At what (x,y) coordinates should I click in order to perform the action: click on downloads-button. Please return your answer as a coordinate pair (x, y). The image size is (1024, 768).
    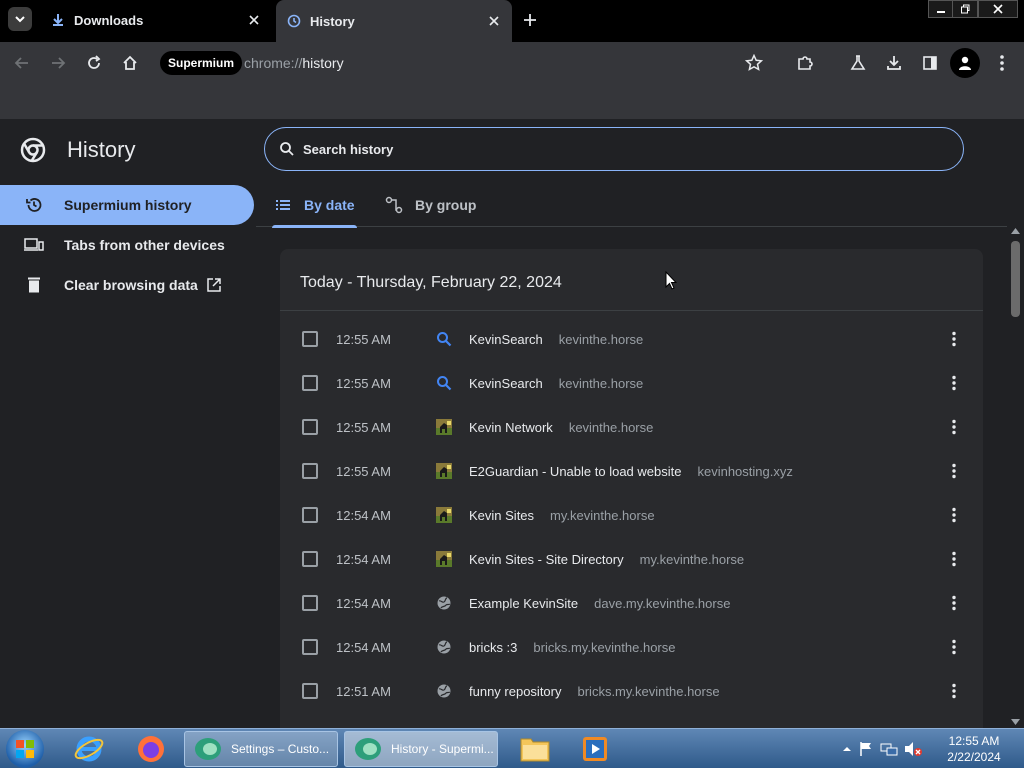
    Looking at the image, I should click on (894, 63).